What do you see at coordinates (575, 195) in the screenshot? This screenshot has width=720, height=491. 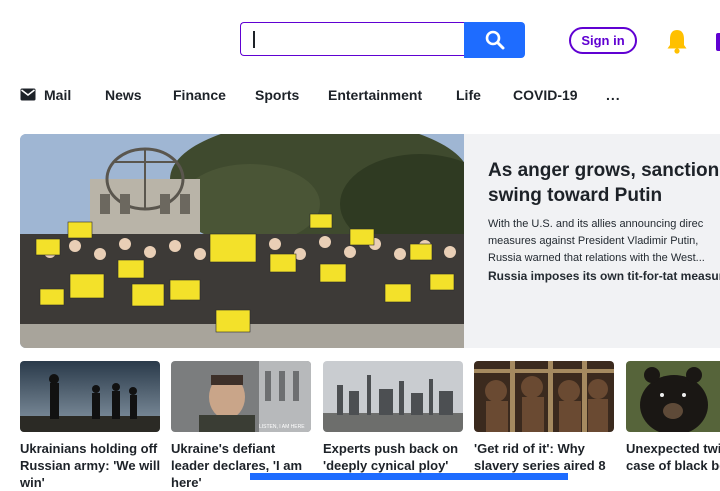 I see `hero-headline-line-2: swing toward Putin` at bounding box center [575, 195].